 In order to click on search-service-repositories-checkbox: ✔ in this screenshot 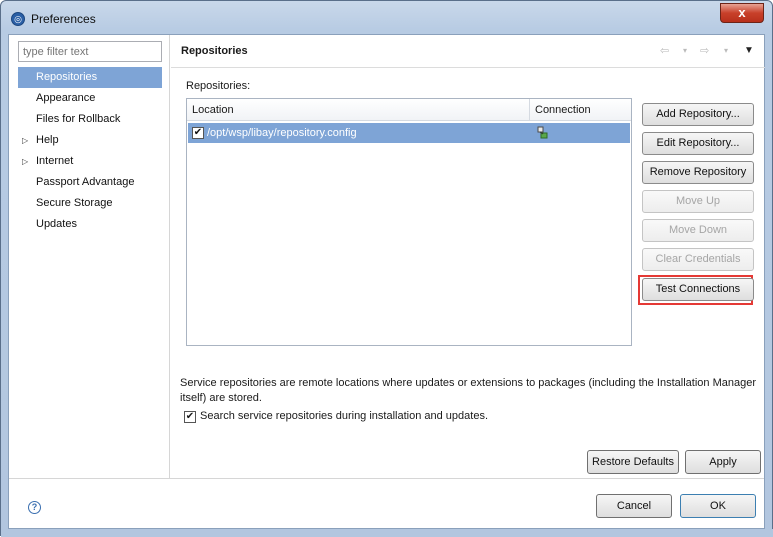, I will do `click(190, 417)`.